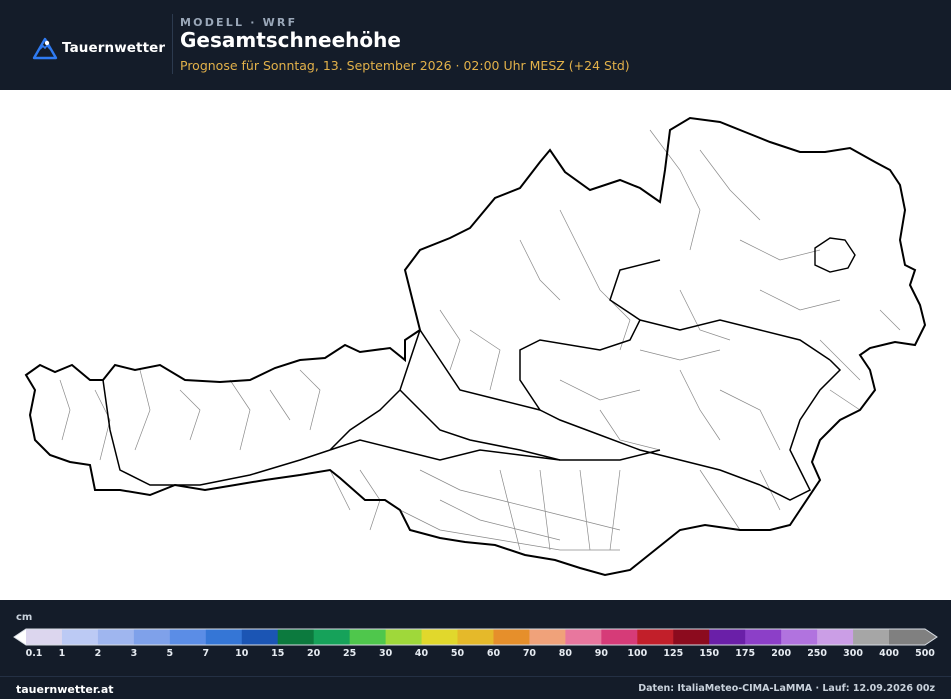 This screenshot has height=699, width=951. Describe the element at coordinates (34, 653) in the screenshot. I see `legend-tick-label: 0.1` at that location.